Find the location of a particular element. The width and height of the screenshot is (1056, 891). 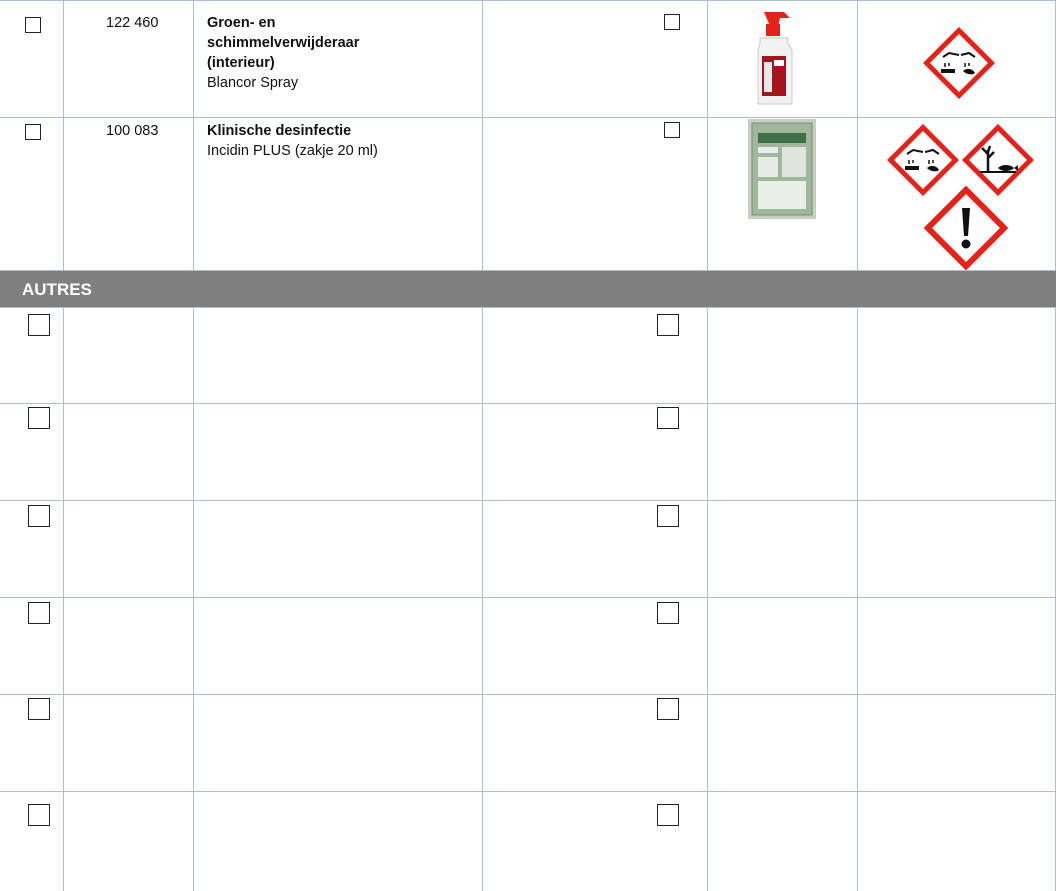

product-name-line: Klinische desinfectie is located at coordinates (279, 131).